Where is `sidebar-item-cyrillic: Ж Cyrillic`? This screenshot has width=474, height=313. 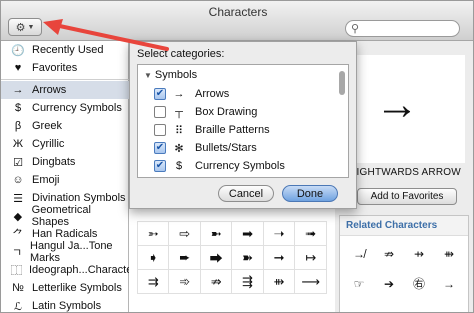 sidebar-item-cyrillic: Ж Cyrillic is located at coordinates (65, 144).